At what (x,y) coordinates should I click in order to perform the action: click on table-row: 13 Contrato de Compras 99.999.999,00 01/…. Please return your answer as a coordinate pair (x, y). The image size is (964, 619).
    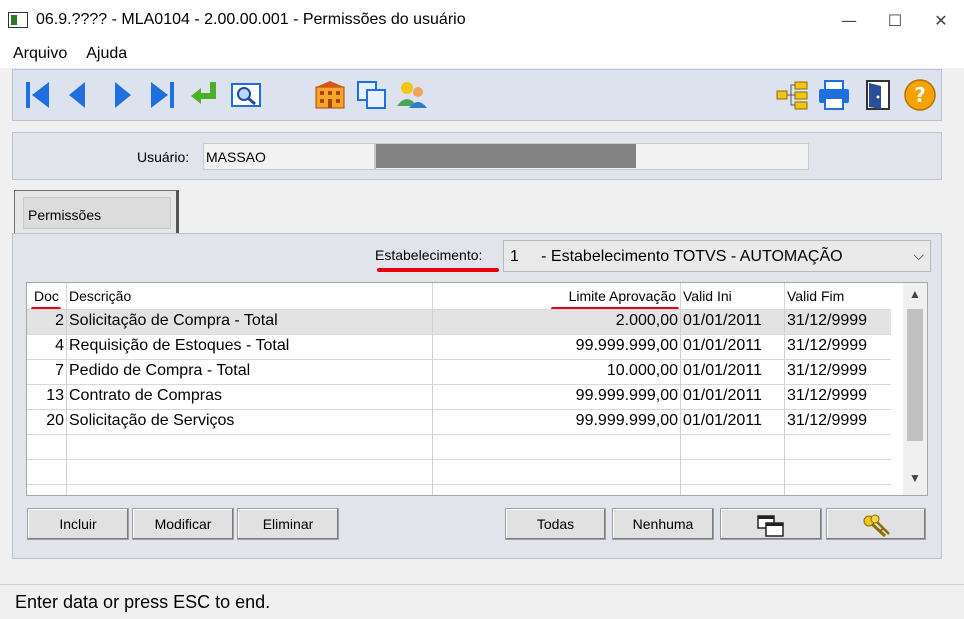
    Looking at the image, I should click on (459, 397).